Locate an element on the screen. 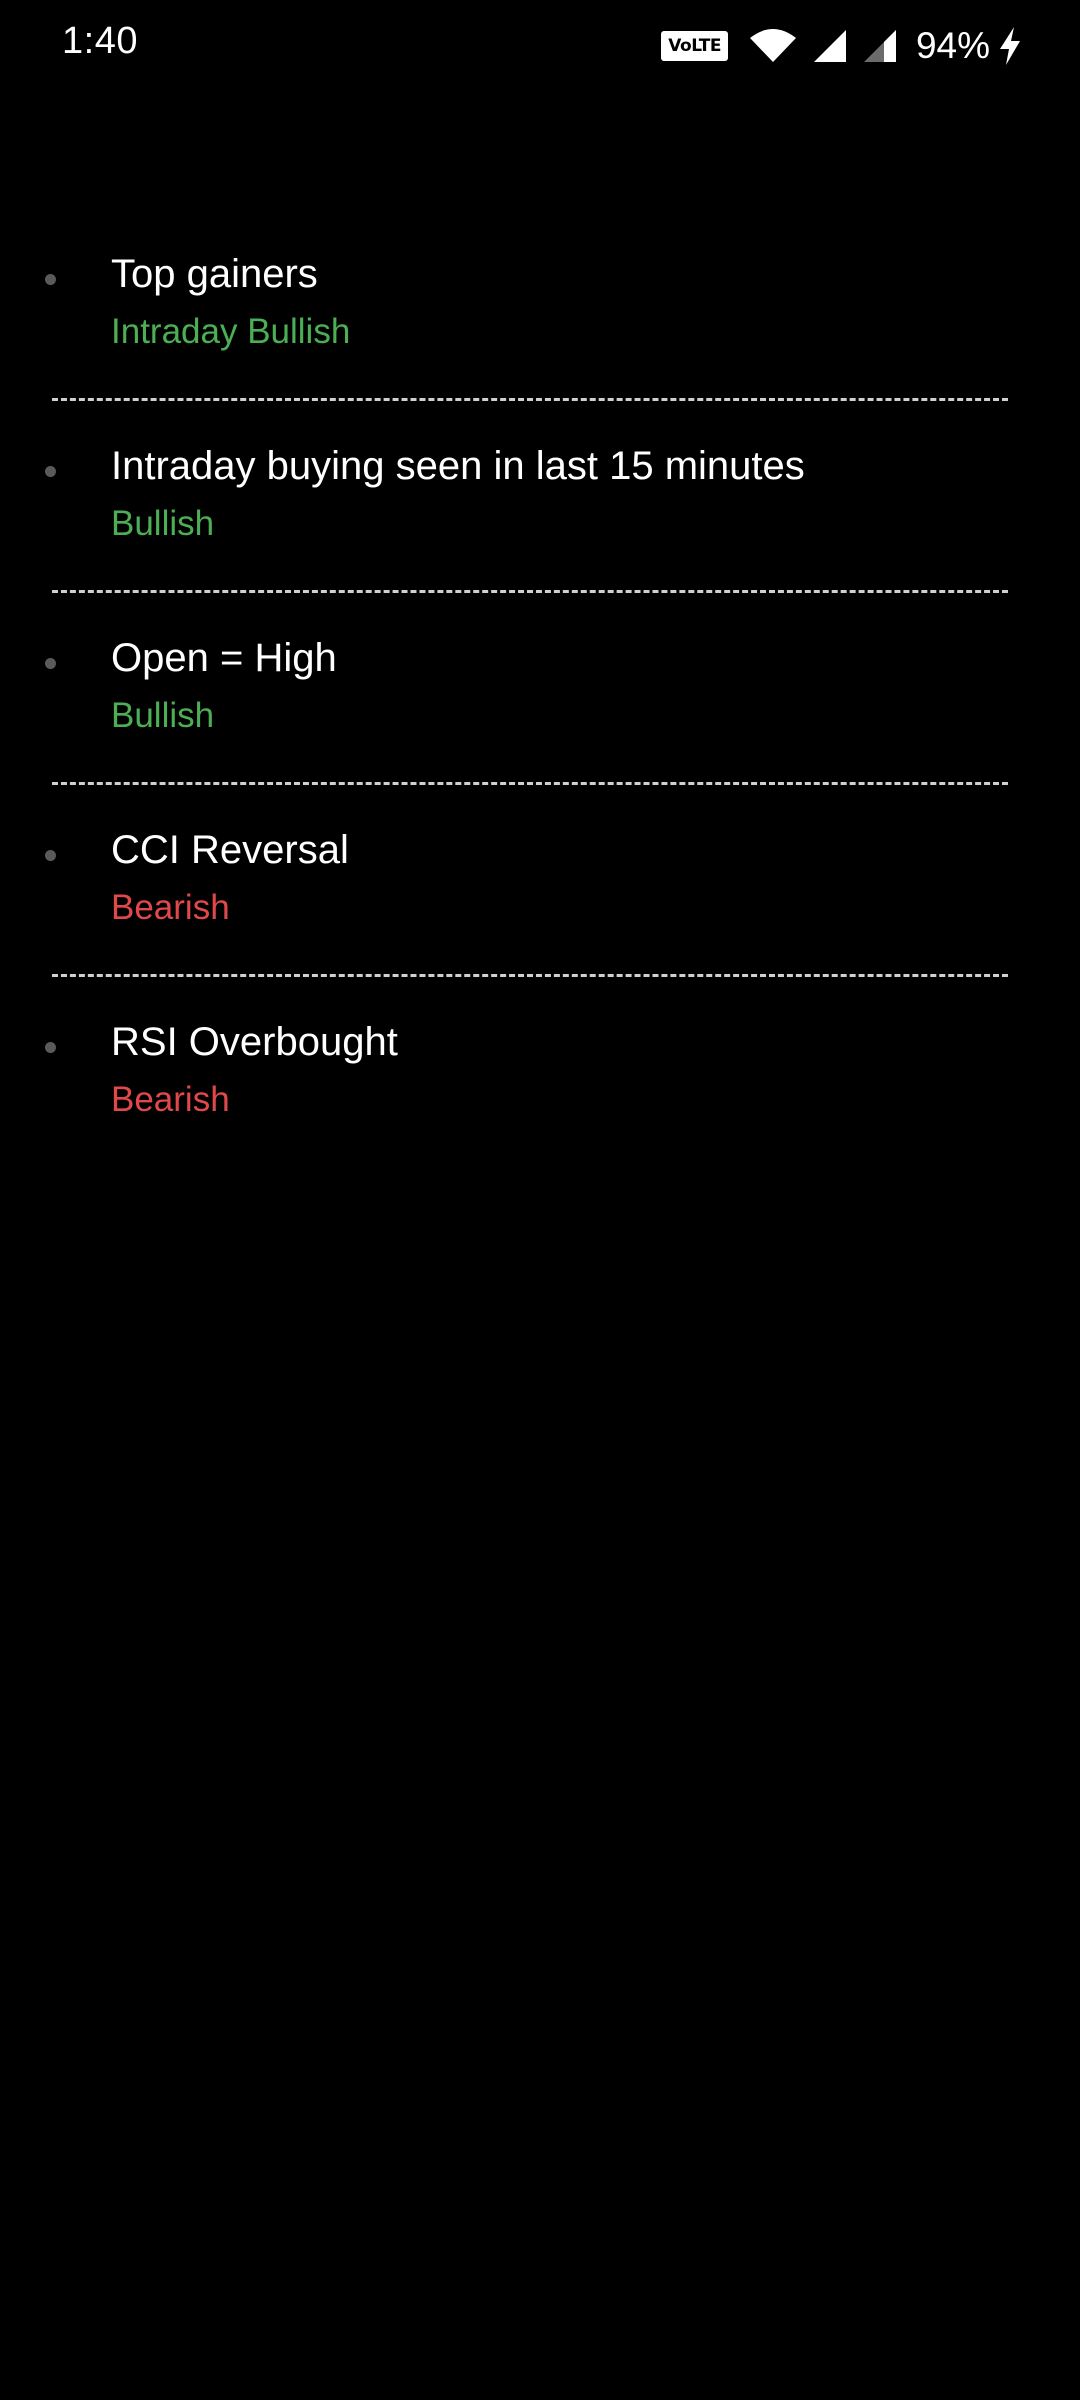  wifi-icon is located at coordinates (772, 45).